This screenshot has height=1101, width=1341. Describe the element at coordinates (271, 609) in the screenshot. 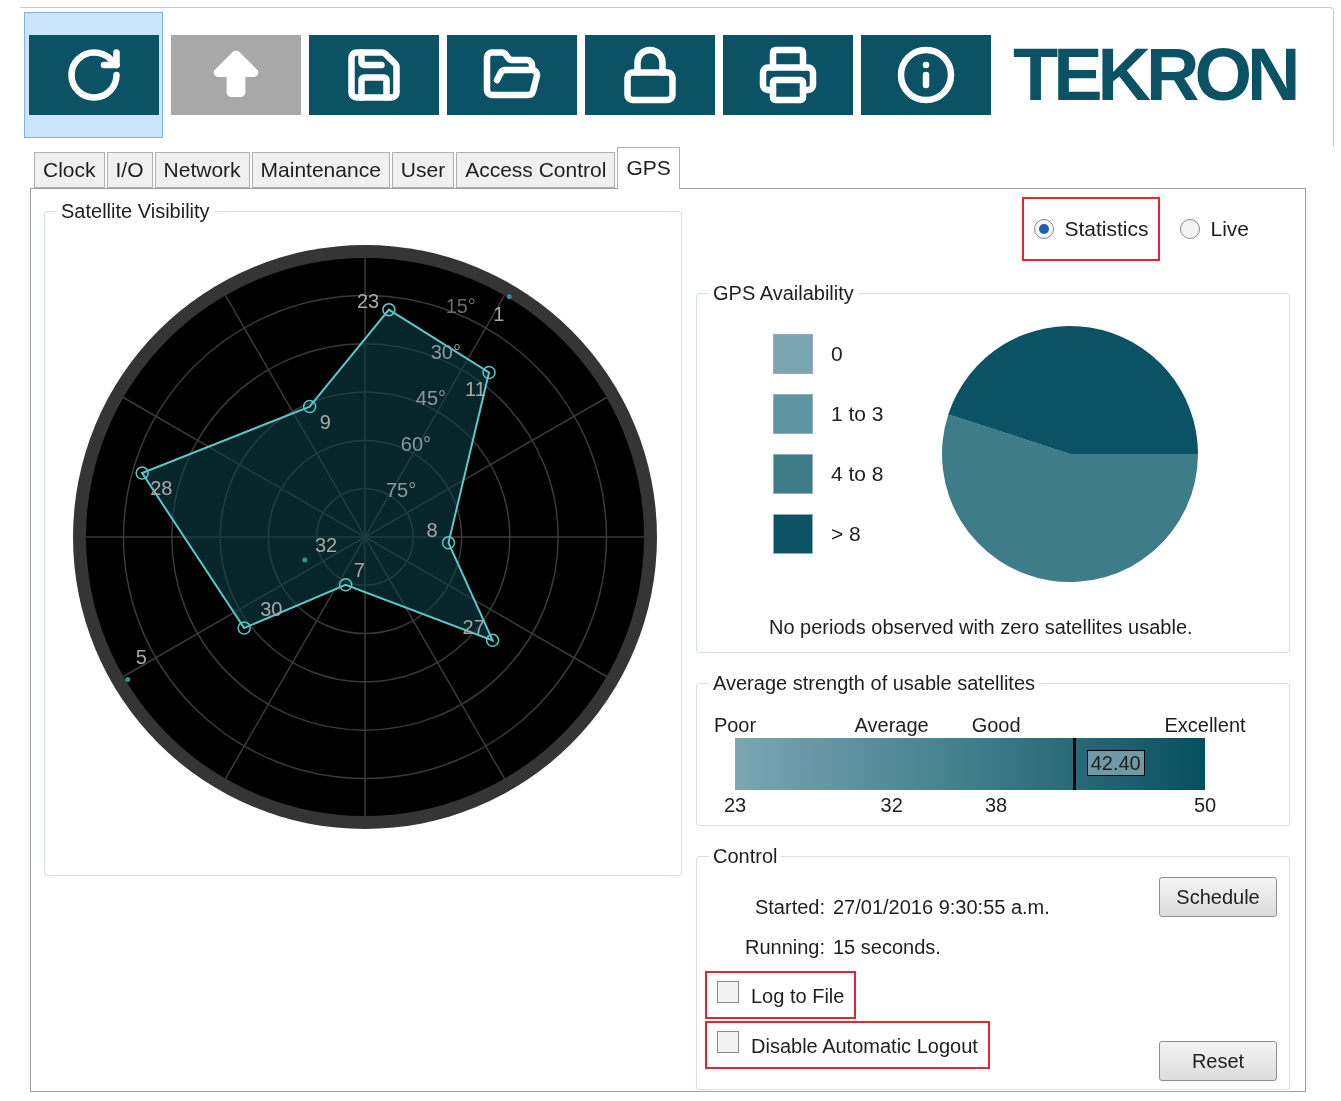

I see `satellite-label: 30` at that location.